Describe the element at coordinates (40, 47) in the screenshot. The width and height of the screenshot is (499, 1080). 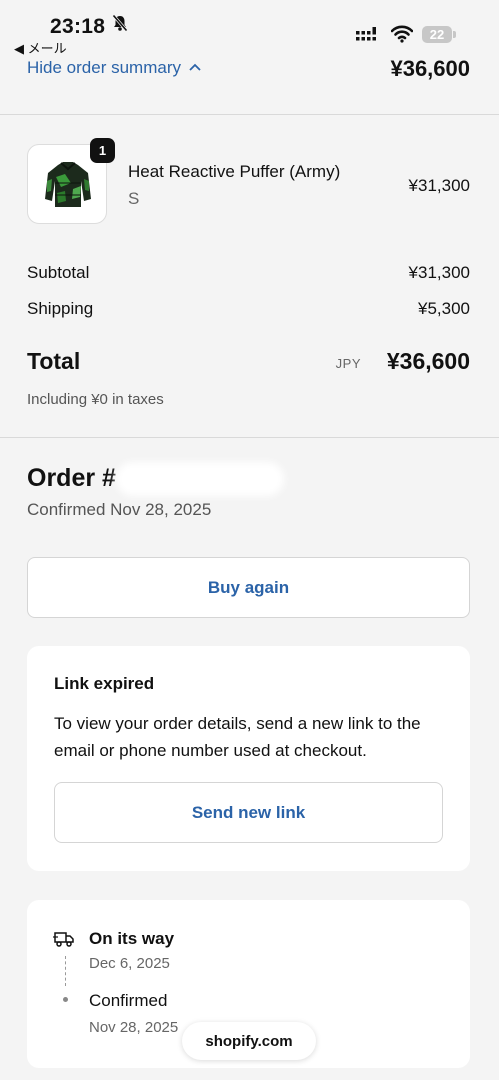
I see `back-to-mail-link: ◀ メール` at that location.